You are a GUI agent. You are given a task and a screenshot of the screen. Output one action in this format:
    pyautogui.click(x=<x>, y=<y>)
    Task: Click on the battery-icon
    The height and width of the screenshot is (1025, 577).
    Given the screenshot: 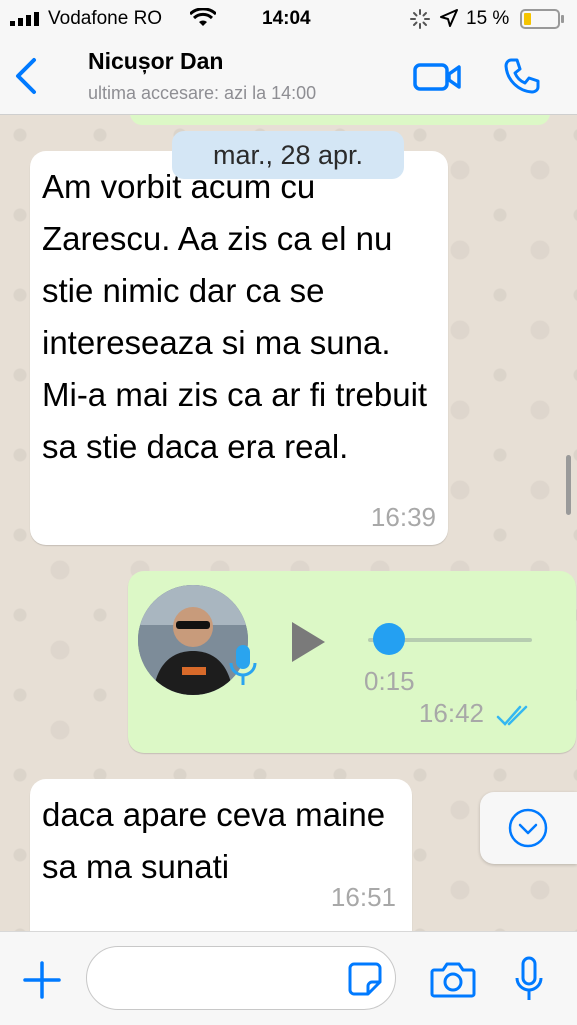 What is the action you would take?
    pyautogui.click(x=542, y=19)
    